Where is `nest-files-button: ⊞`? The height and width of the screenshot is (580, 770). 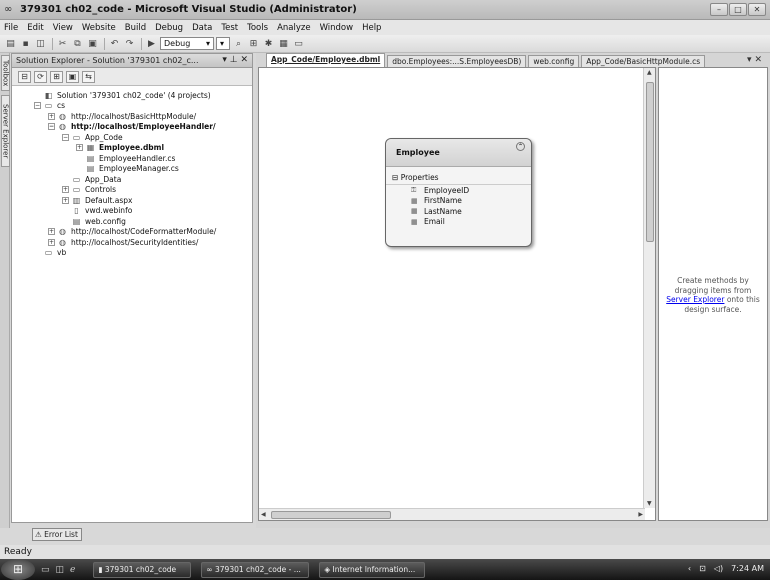 nest-files-button: ⊞ is located at coordinates (56, 76).